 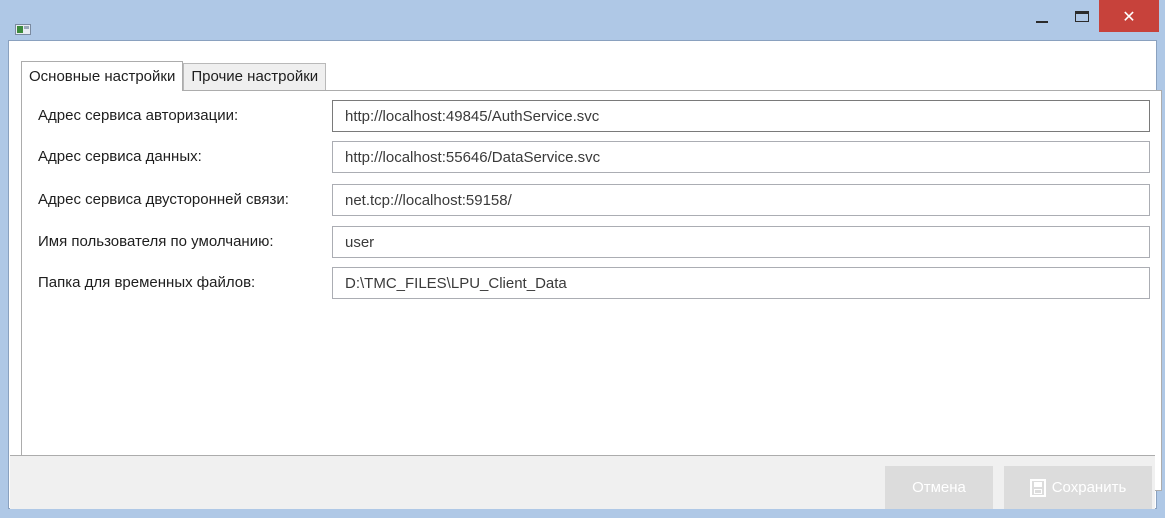 I want to click on temp-folder-input, so click(x=741, y=283).